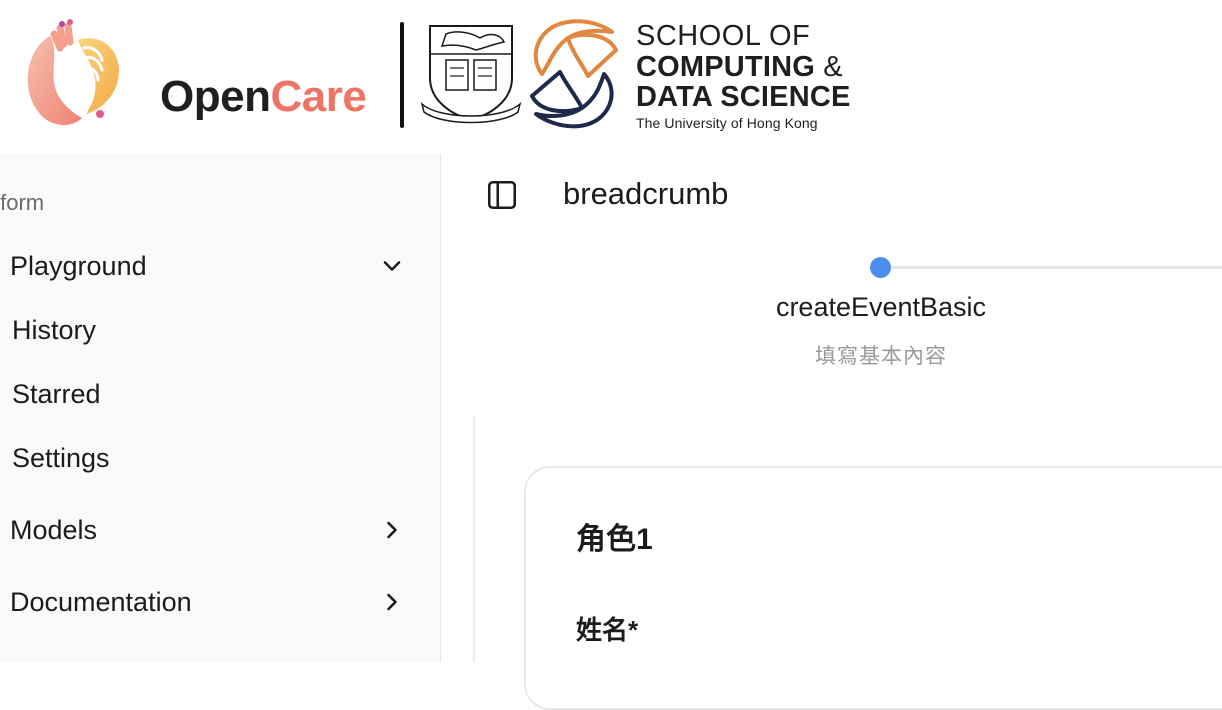 This screenshot has height=710, width=1222. What do you see at coordinates (474, 539) in the screenshot?
I see `form-rail` at bounding box center [474, 539].